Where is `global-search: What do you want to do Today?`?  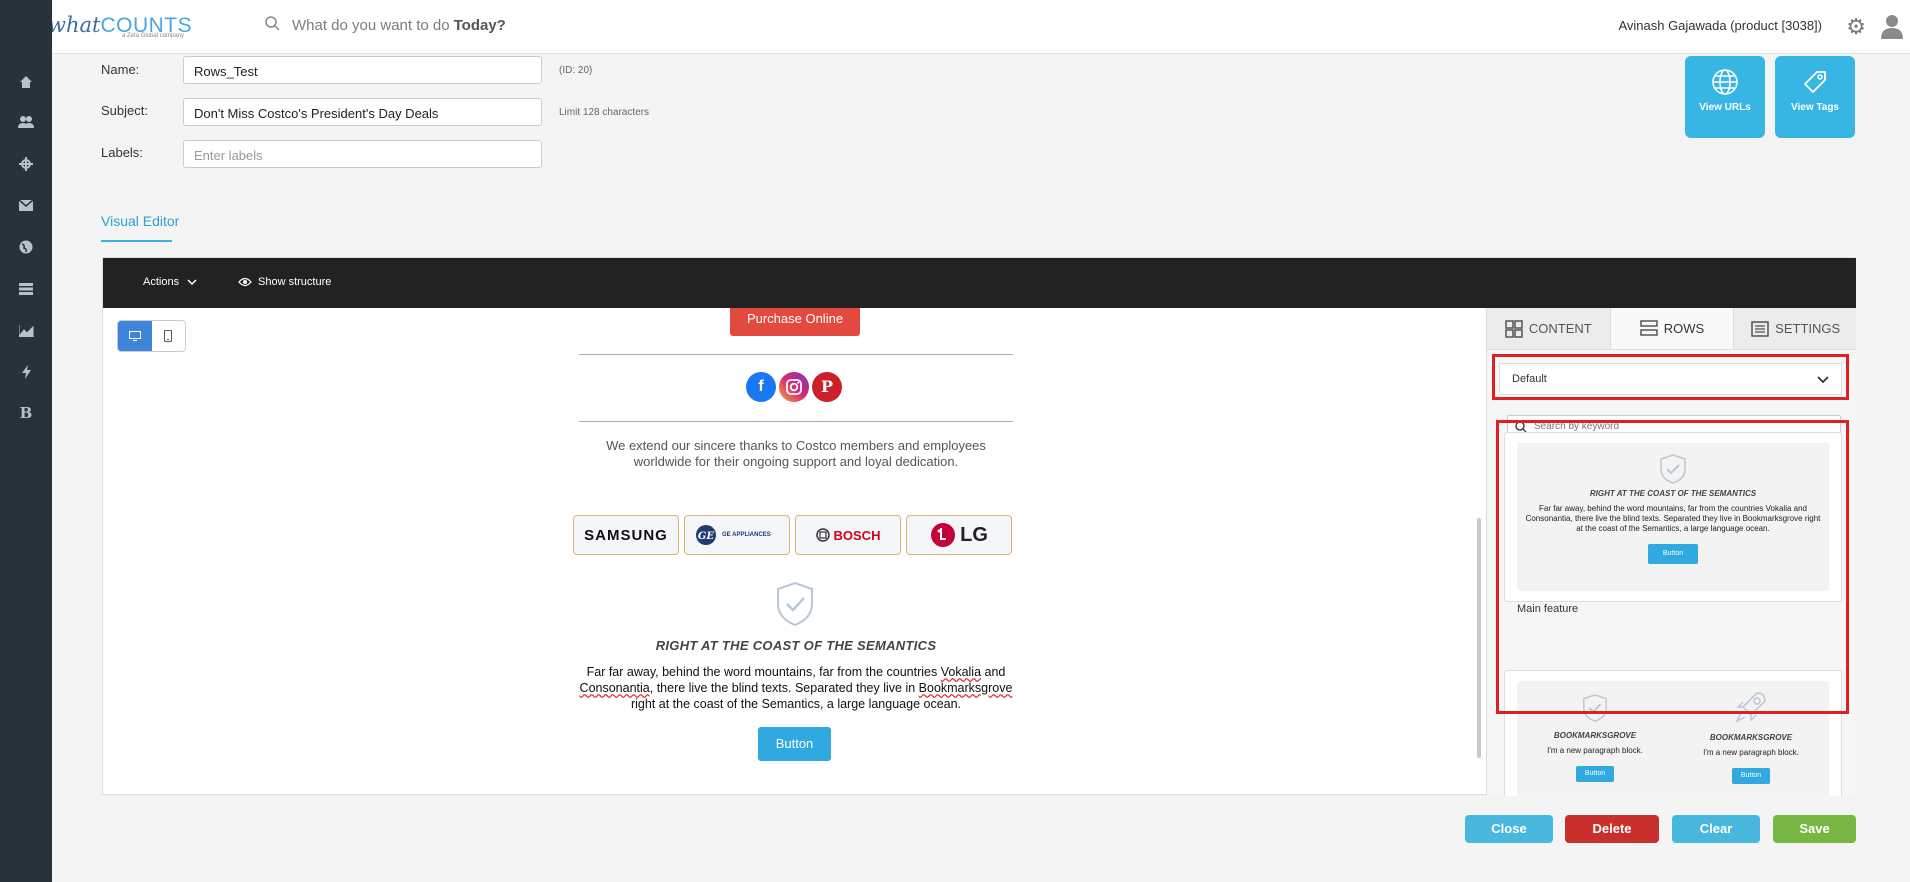 global-search: What do you want to do Today? is located at coordinates (385, 25).